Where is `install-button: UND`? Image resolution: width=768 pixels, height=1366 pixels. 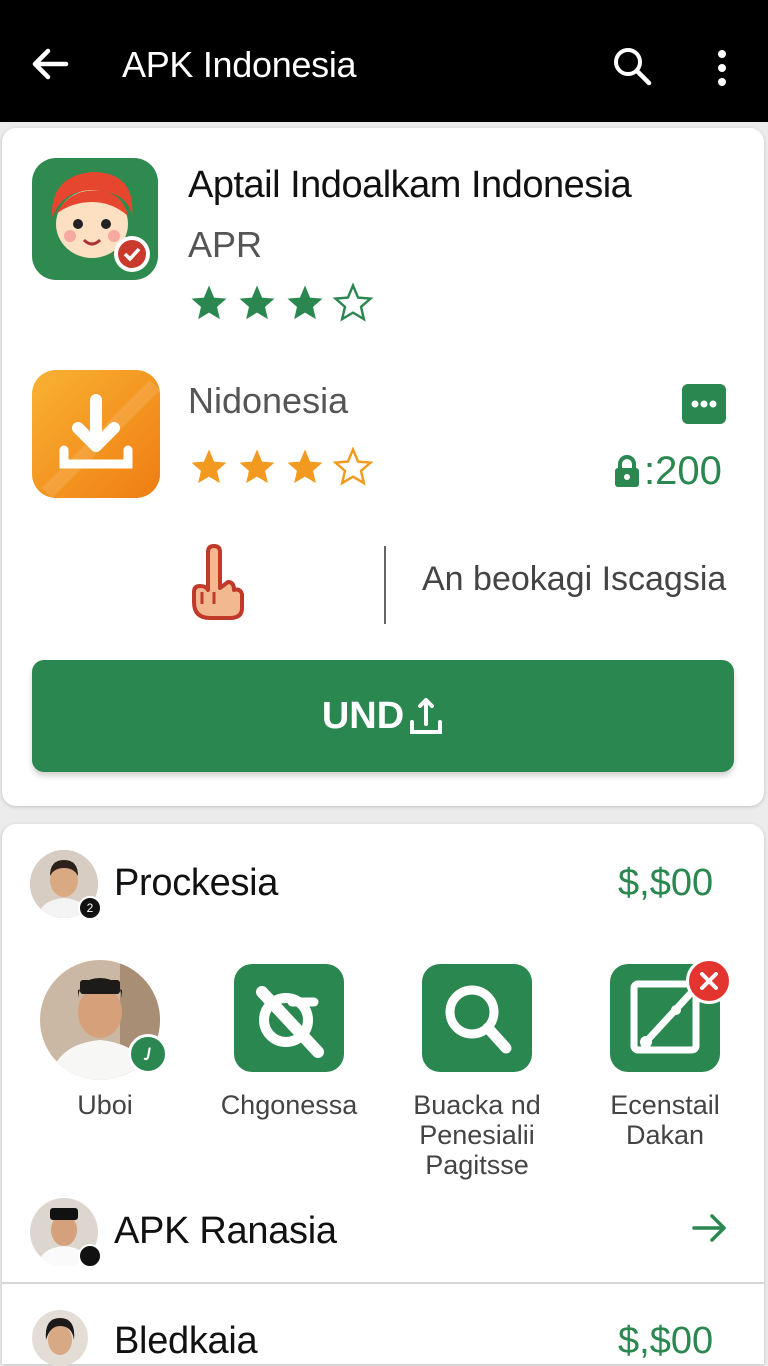 install-button: UND is located at coordinates (383, 716).